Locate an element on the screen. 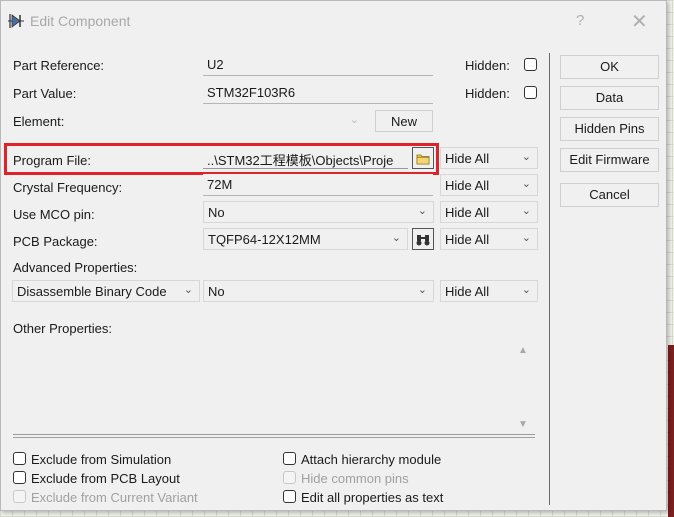 This screenshot has width=674, height=517. horizontal-divider is located at coordinates (274, 437).